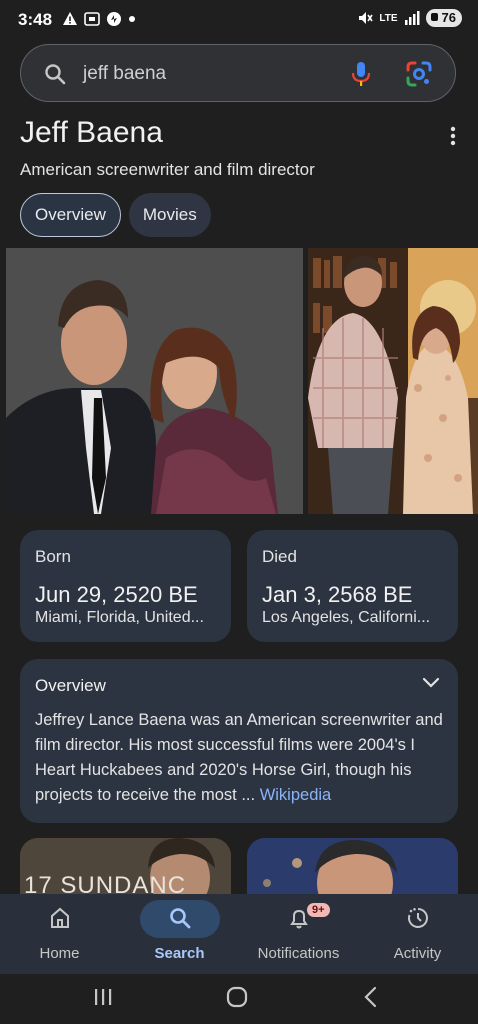  What do you see at coordinates (167, 169) in the screenshot?
I see `entity-subtitle: American screenwriter and film director` at bounding box center [167, 169].